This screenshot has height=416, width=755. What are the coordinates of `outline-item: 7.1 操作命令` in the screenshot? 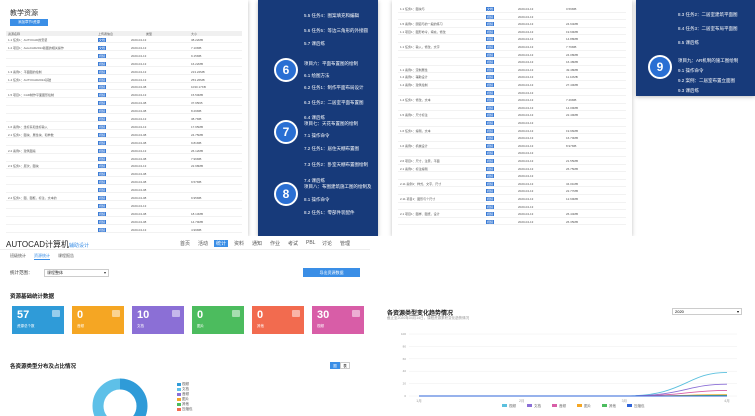 It's located at (317, 136).